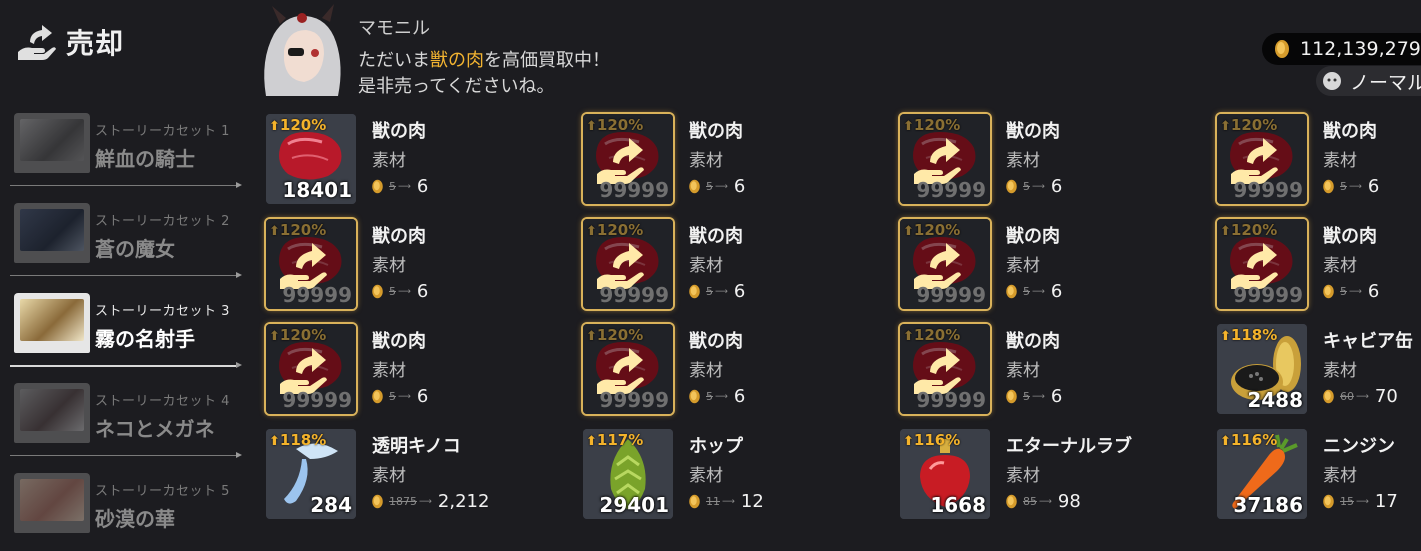 This screenshot has height=551, width=1421. Describe the element at coordinates (1262, 369) in the screenshot. I see `item-icon-box: ⬆118% 2488` at that location.